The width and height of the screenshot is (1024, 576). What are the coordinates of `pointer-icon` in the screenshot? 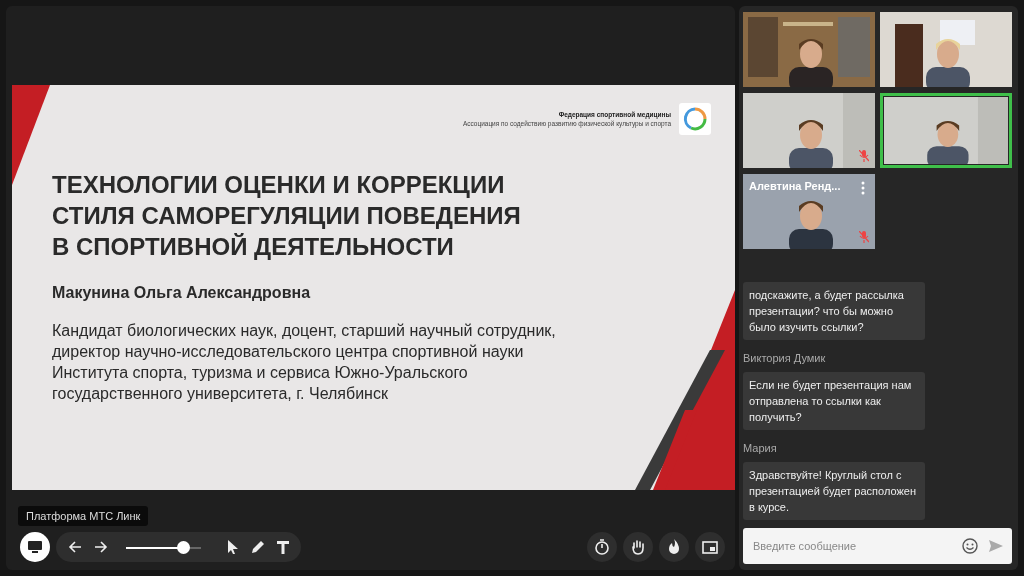 It's located at (233, 547).